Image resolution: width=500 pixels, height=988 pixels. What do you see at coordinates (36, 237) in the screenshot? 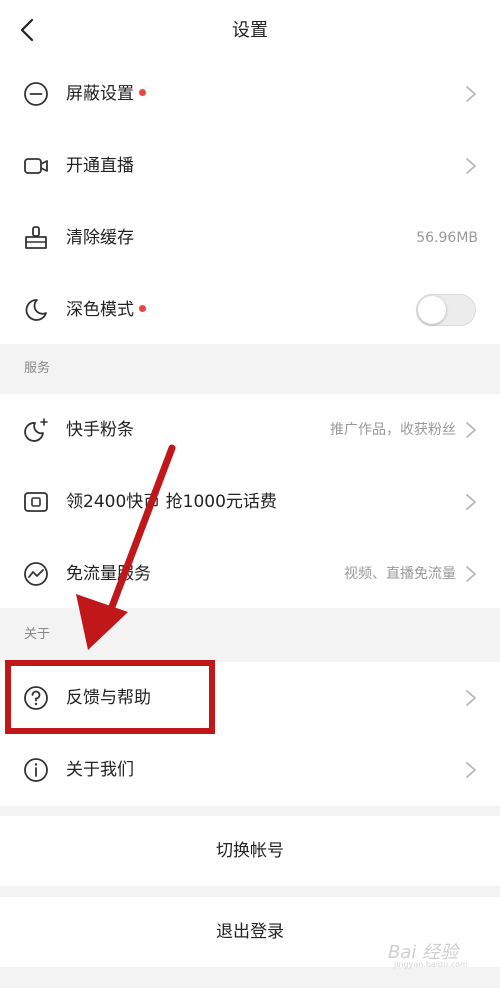
I see `brush-icon` at bounding box center [36, 237].